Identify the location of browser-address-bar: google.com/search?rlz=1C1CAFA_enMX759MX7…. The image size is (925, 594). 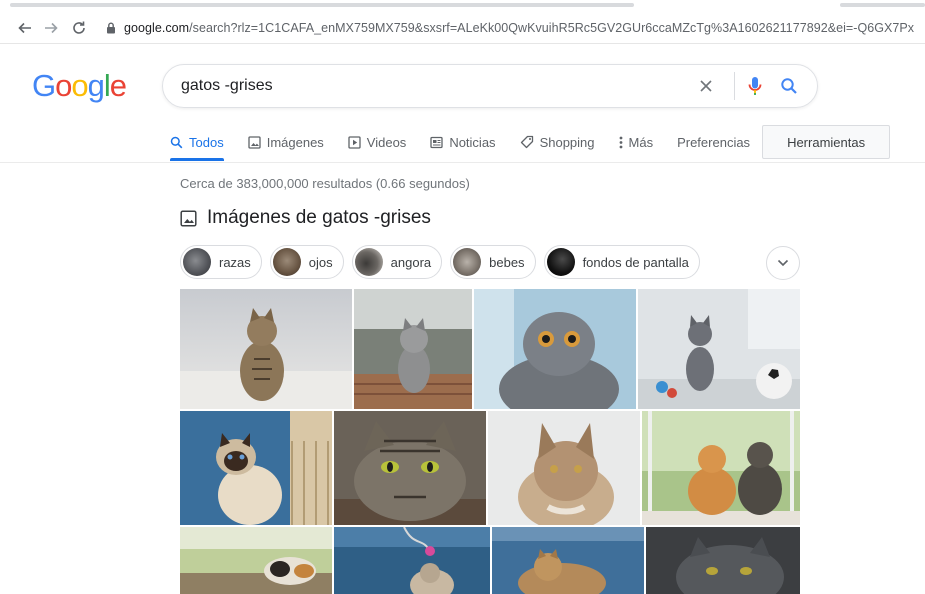
(462, 28).